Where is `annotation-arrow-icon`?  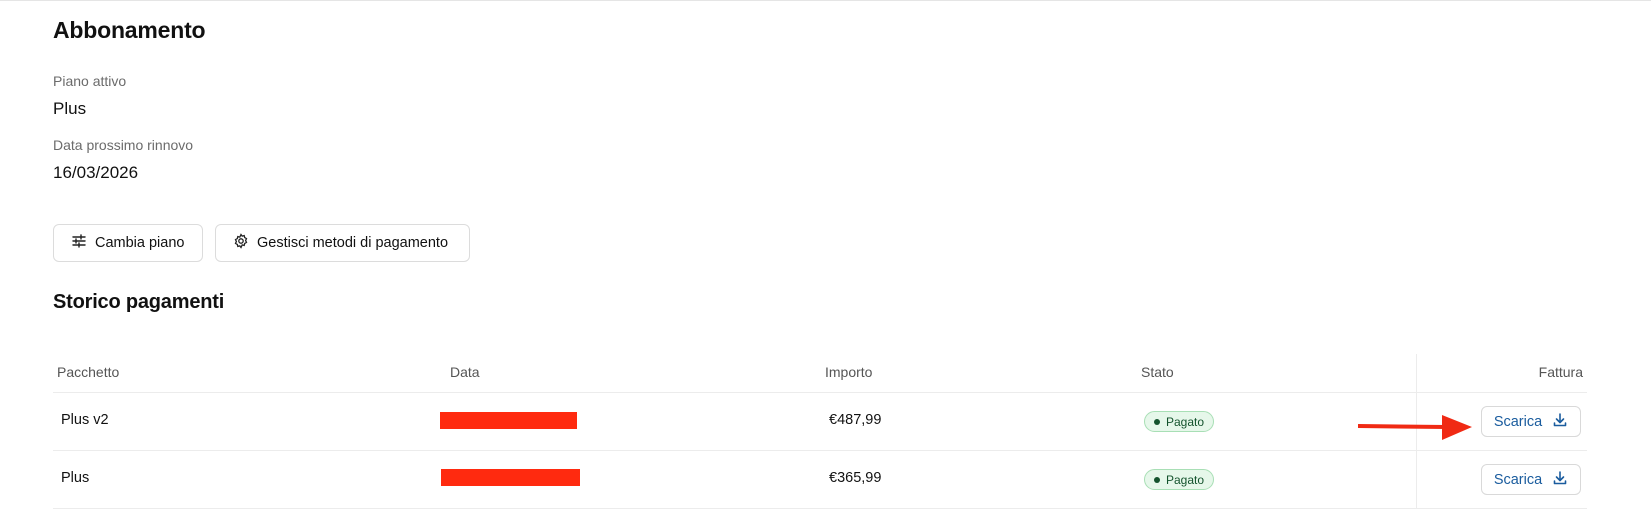
annotation-arrow-icon is located at coordinates (1415, 427).